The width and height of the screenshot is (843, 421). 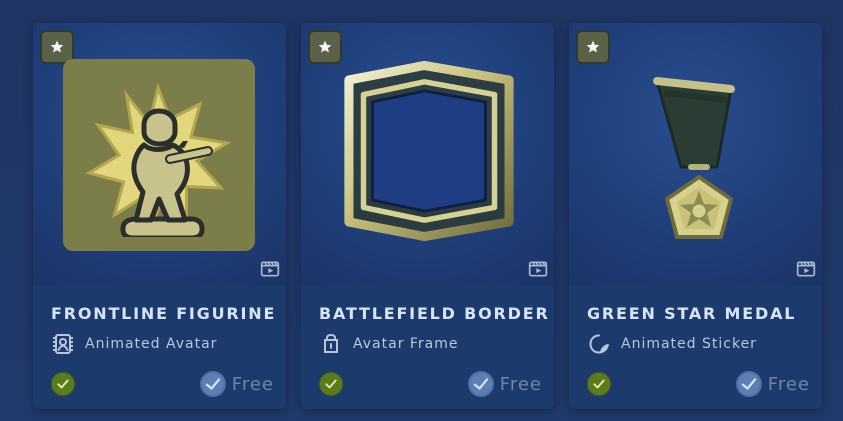 I want to click on item-title: GREEN STAR MEDAL, so click(x=692, y=313).